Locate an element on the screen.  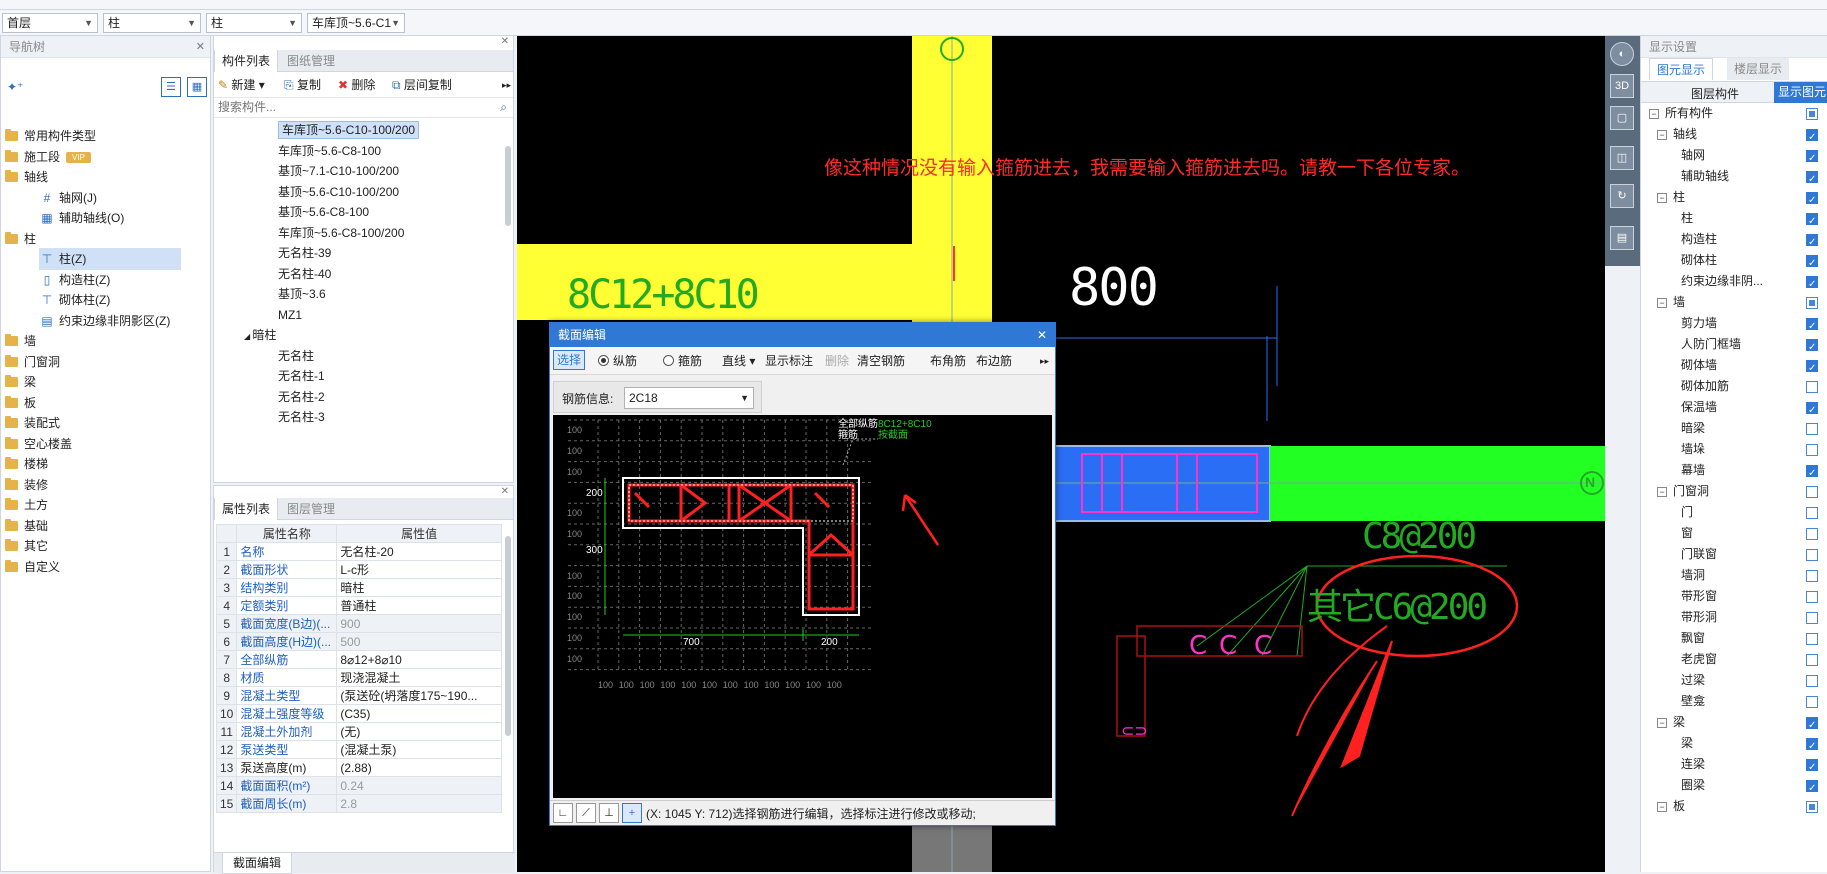
tab-section-edit: 截面编辑 is located at coordinates (257, 863).